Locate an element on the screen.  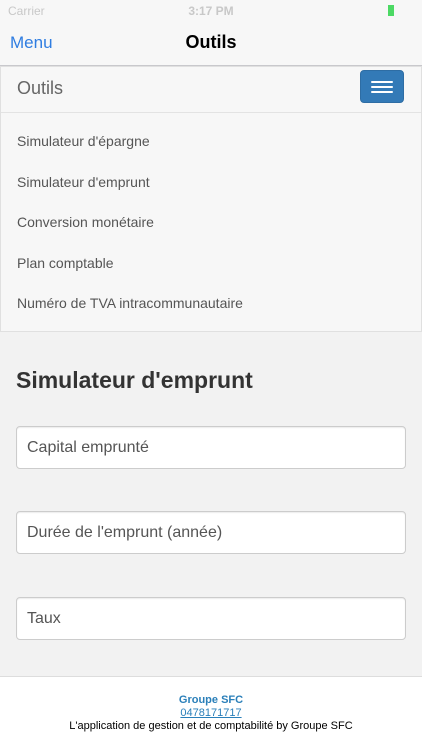
status-bar: Carrier 3:17 PM is located at coordinates (211, 11).